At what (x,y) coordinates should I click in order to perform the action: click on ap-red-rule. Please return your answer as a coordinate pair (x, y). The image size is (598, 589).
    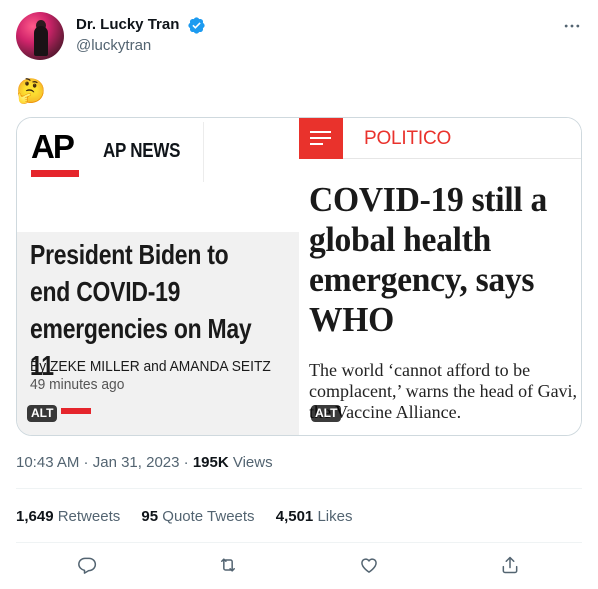
    Looking at the image, I should click on (76, 411).